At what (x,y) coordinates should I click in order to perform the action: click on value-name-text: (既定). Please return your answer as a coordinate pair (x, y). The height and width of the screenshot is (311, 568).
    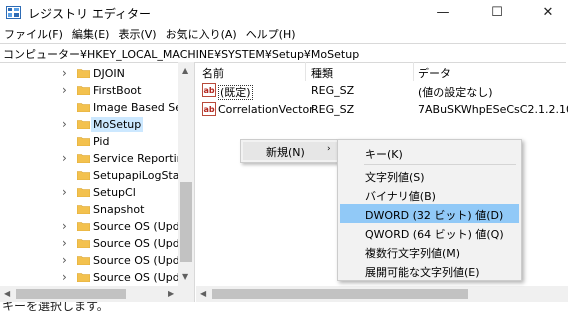
    Looking at the image, I should click on (235, 92).